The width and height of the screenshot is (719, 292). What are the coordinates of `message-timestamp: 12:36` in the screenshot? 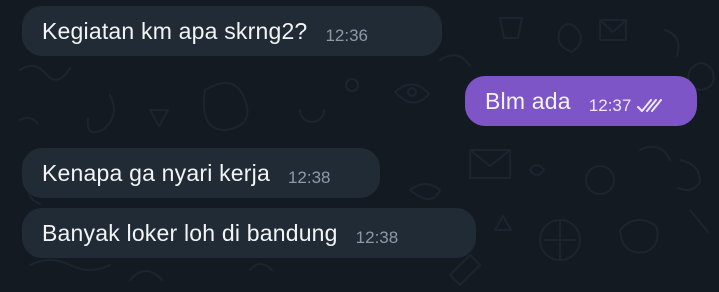 It's located at (346, 35).